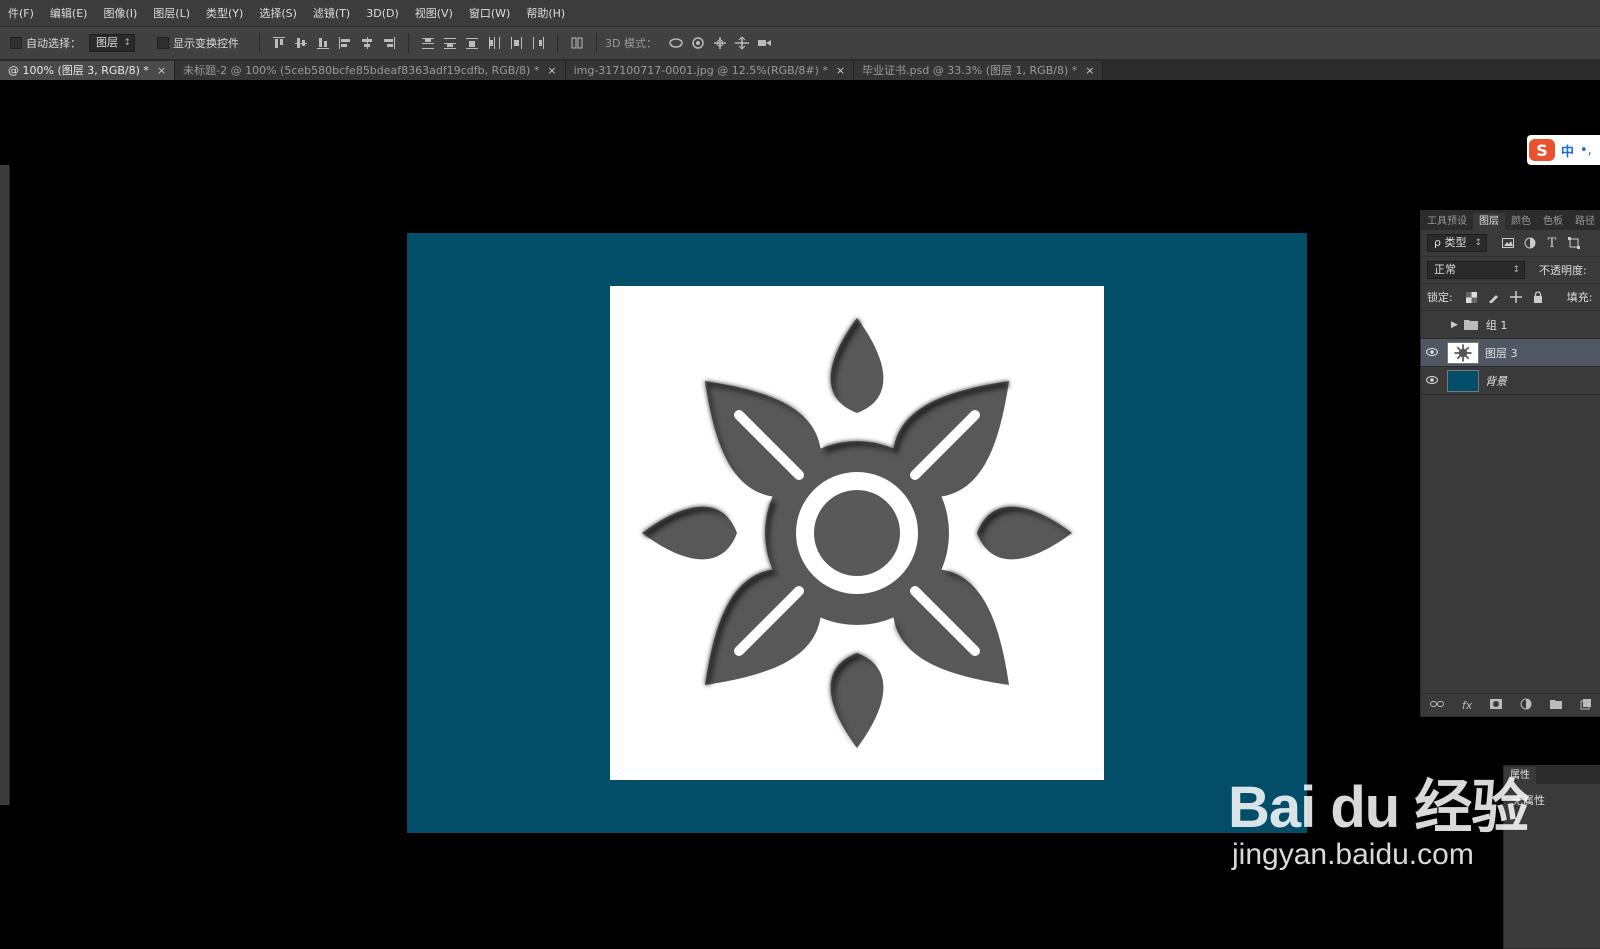  I want to click on align-right-icon, so click(389, 43).